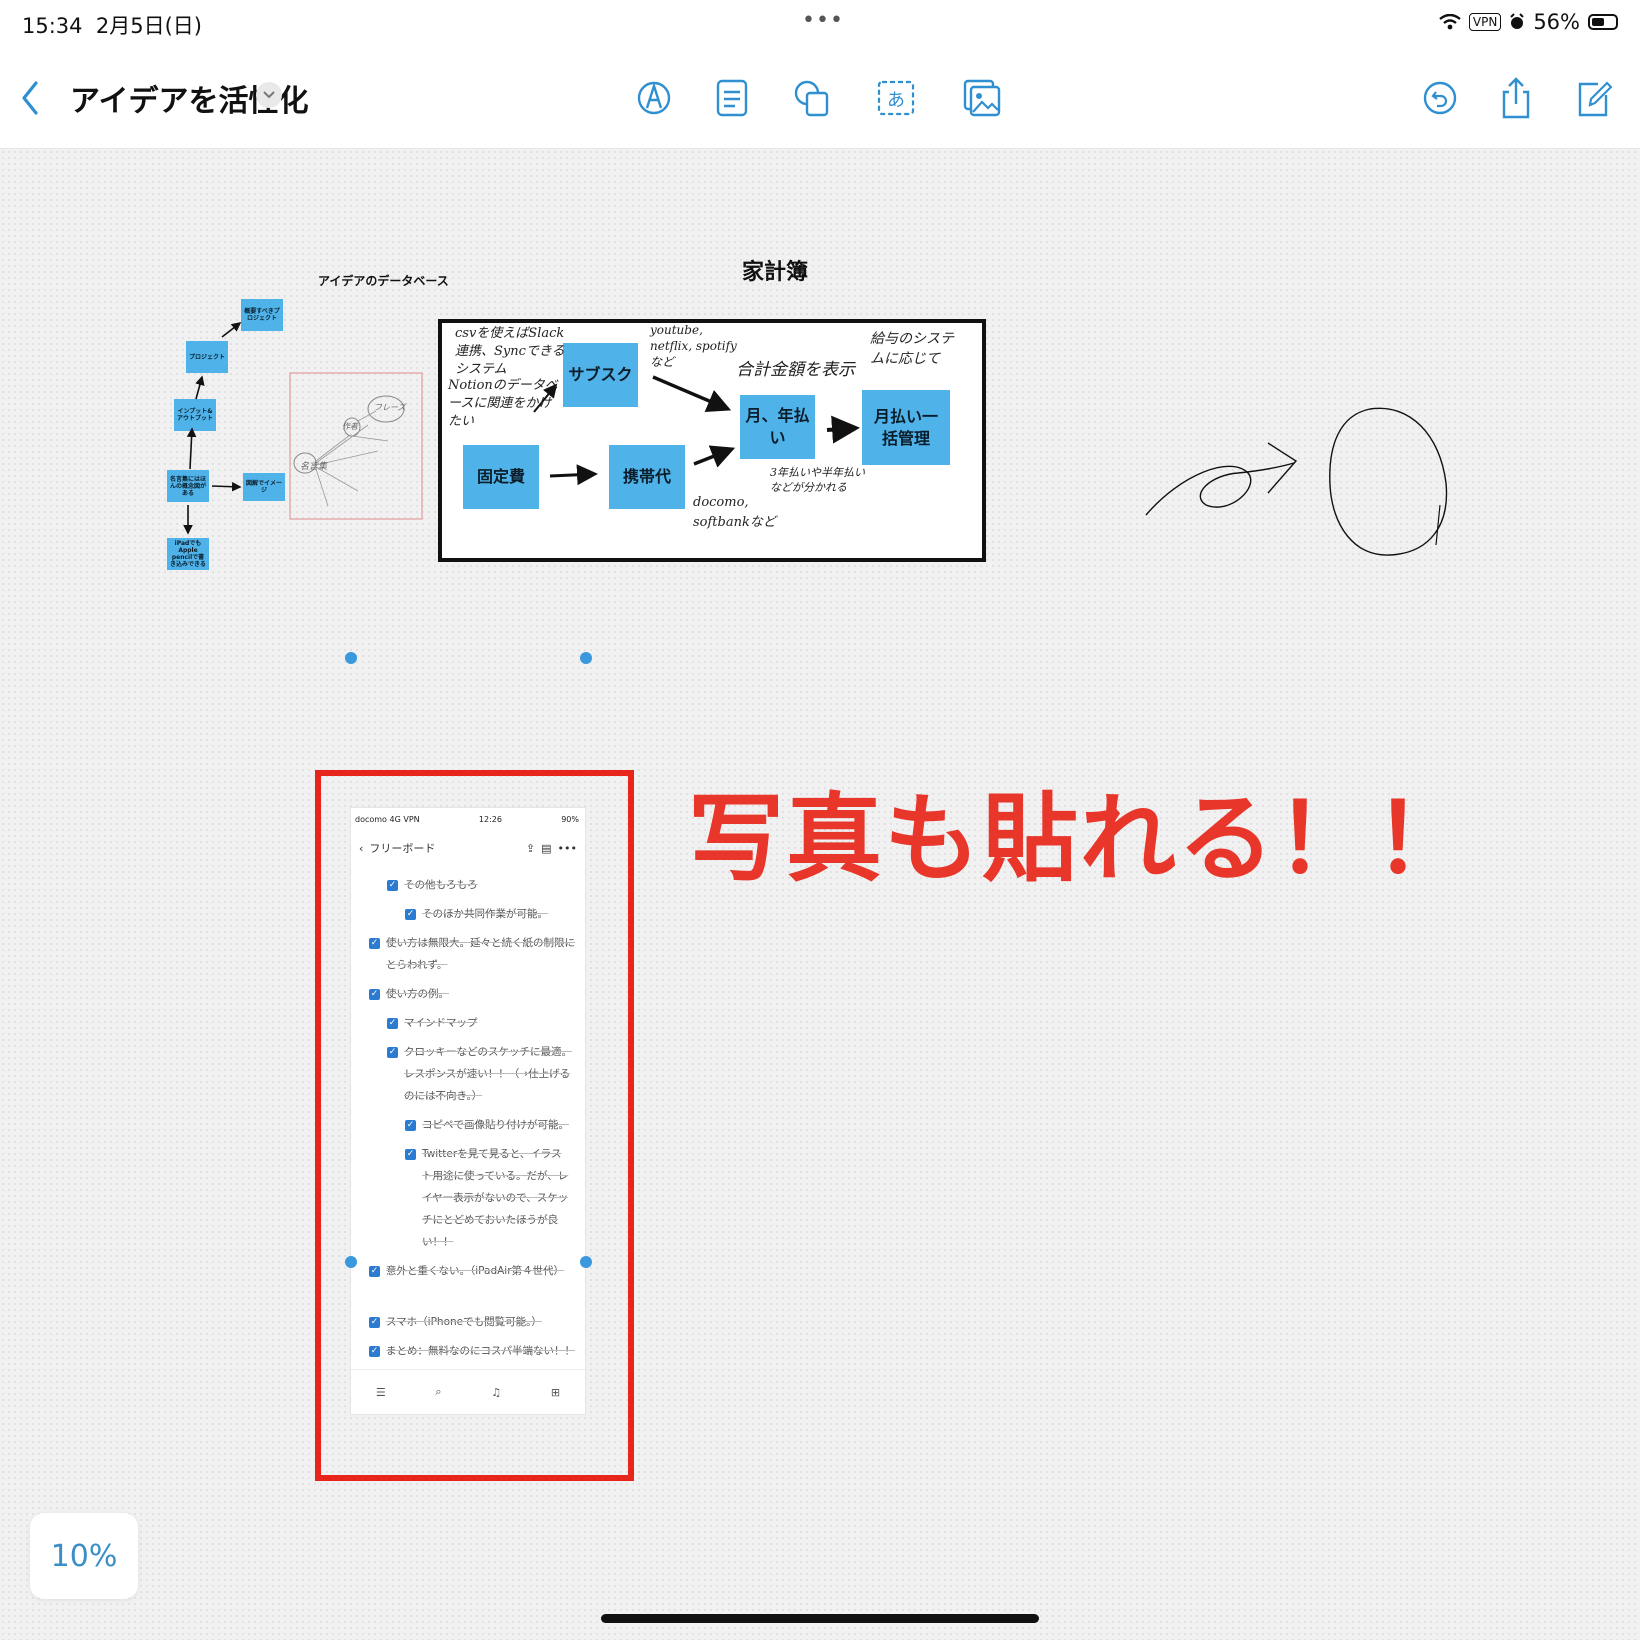 The width and height of the screenshot is (1640, 1640). What do you see at coordinates (441, 1023) in the screenshot?
I see `checklist-item: マインドマップ` at bounding box center [441, 1023].